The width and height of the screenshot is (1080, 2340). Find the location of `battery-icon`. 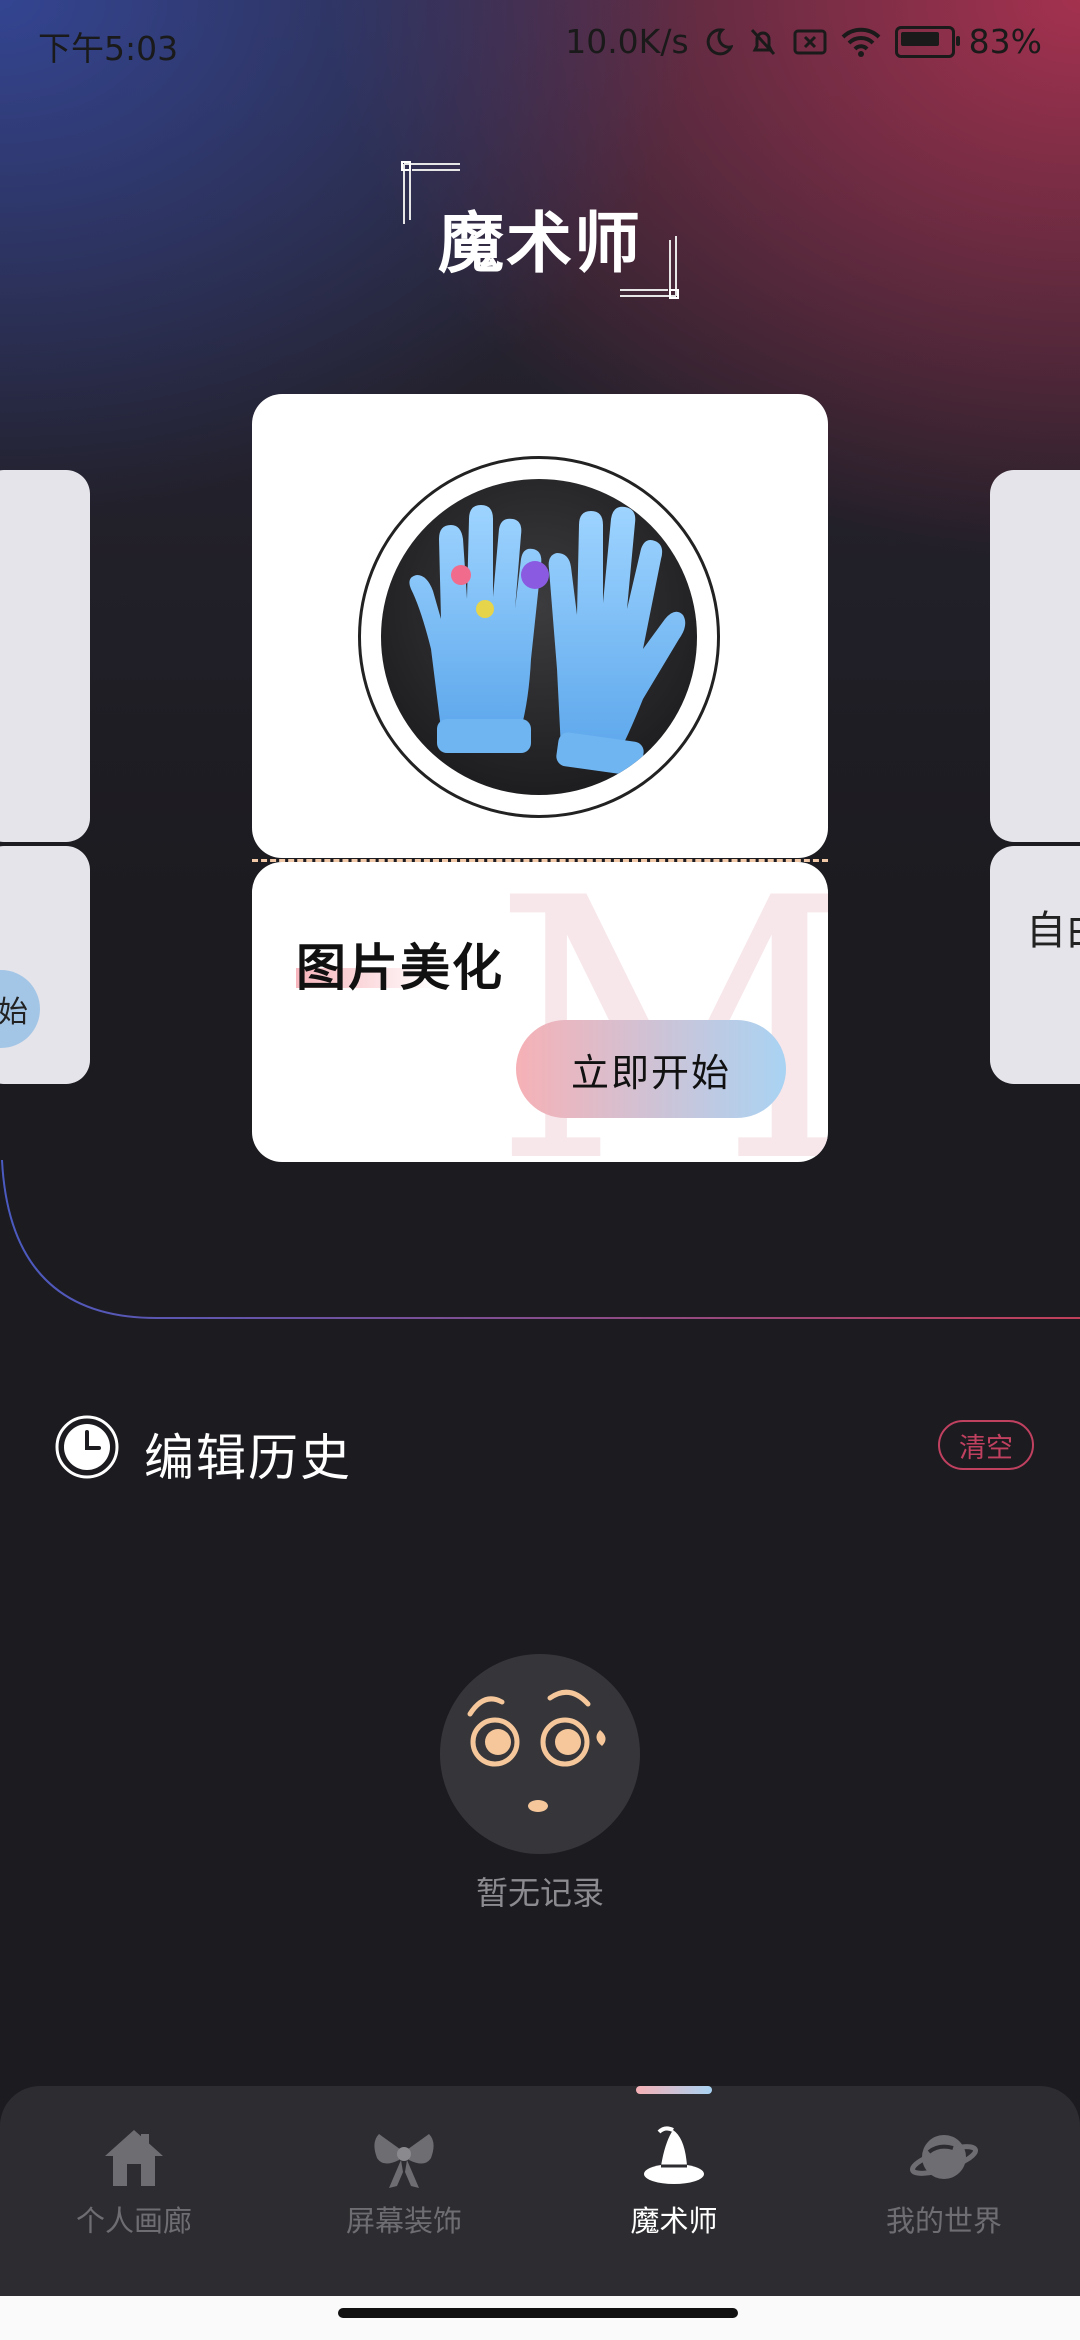

battery-icon is located at coordinates (927, 41).